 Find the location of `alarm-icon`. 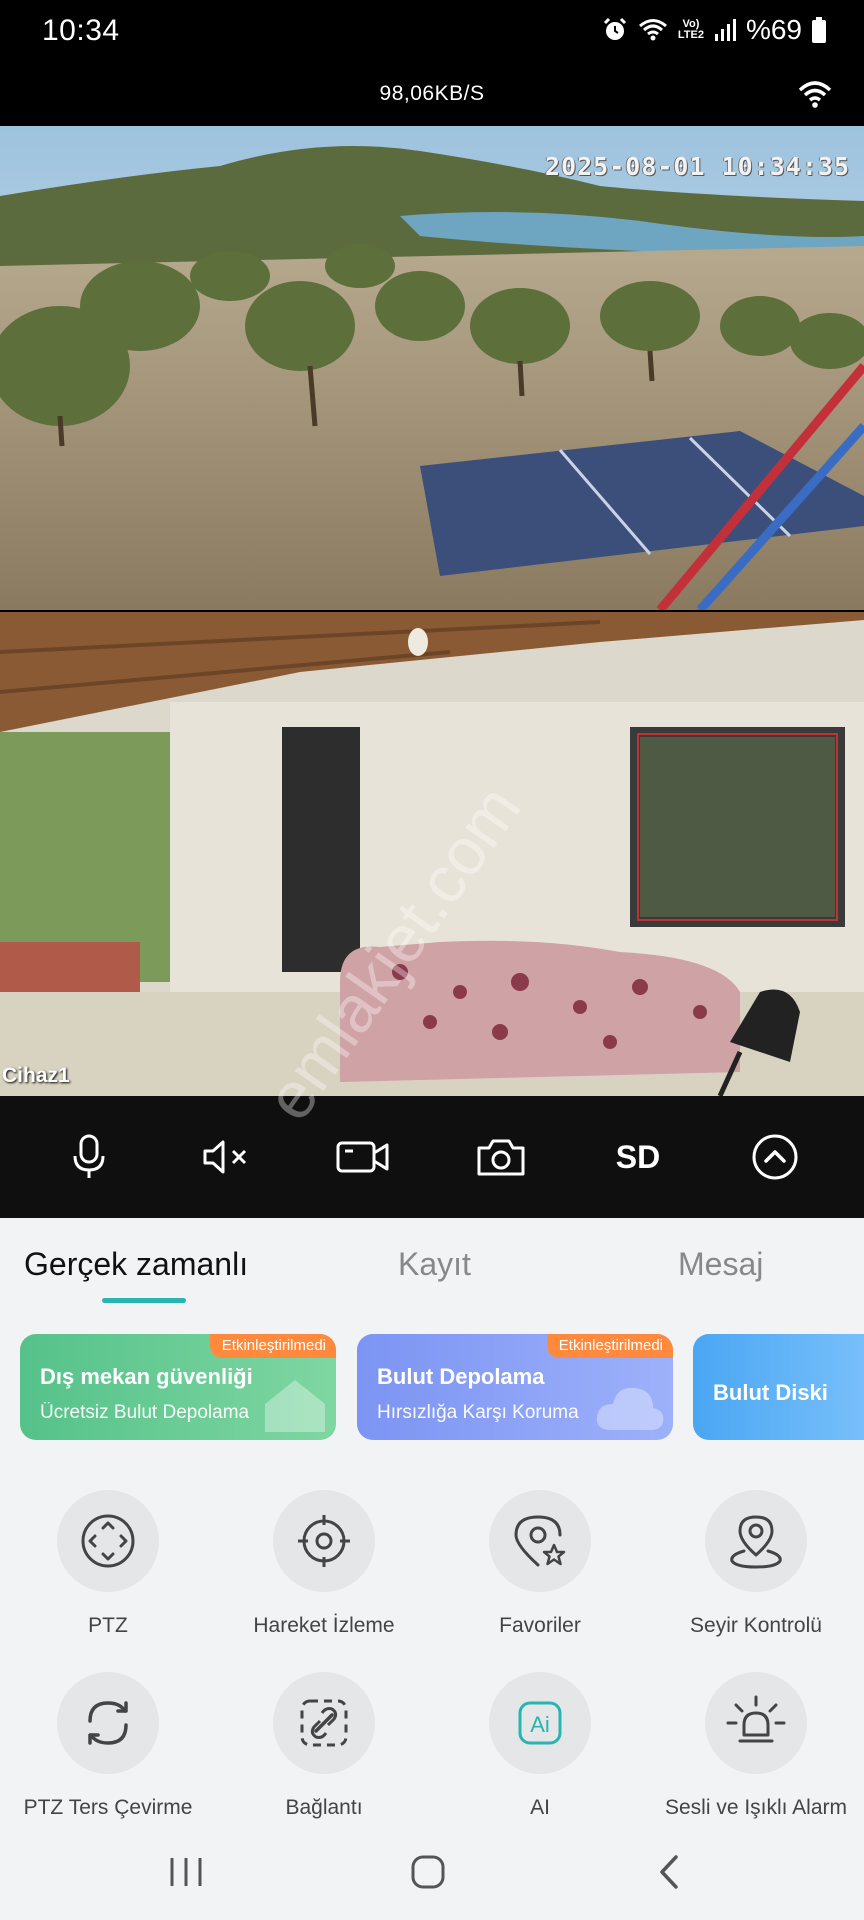

alarm-icon is located at coordinates (615, 30).